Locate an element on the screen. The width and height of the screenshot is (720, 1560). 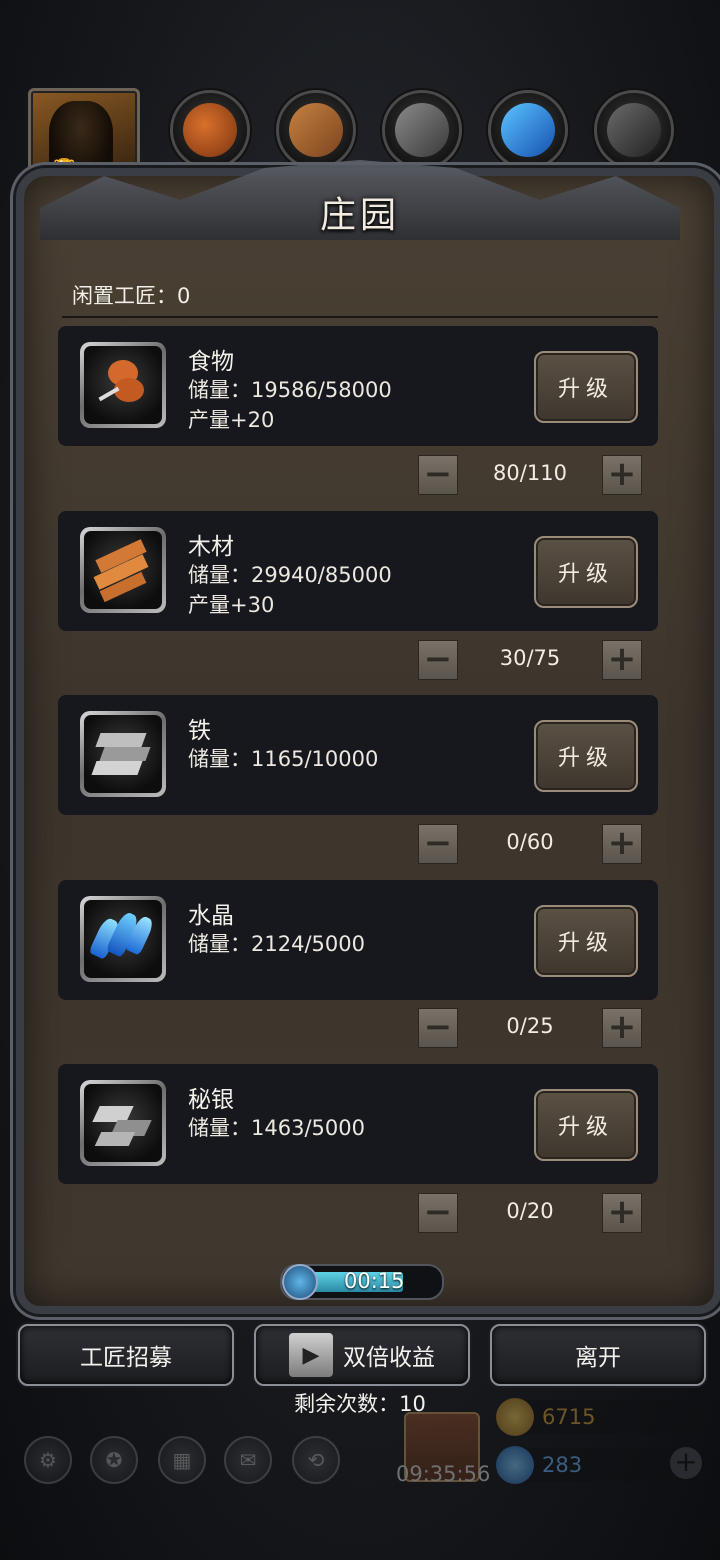
worker-count: 0/60 is located at coordinates (530, 842).